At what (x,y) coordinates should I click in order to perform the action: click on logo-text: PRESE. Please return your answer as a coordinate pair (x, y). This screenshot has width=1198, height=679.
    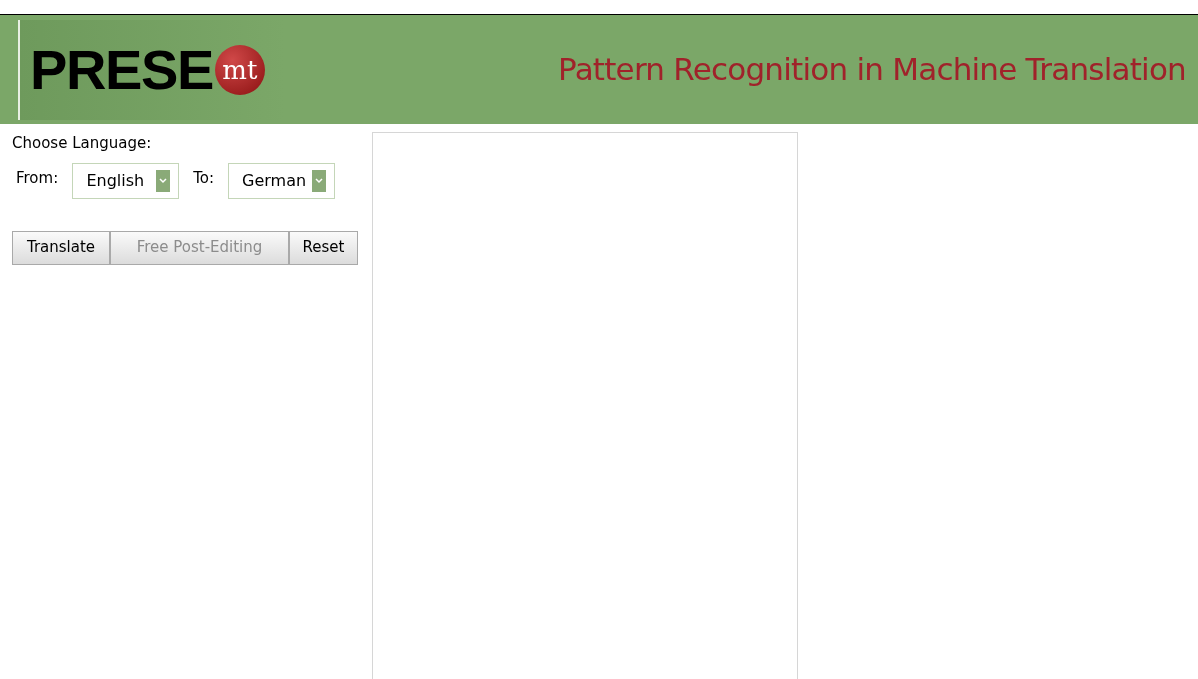
    Looking at the image, I should click on (121, 69).